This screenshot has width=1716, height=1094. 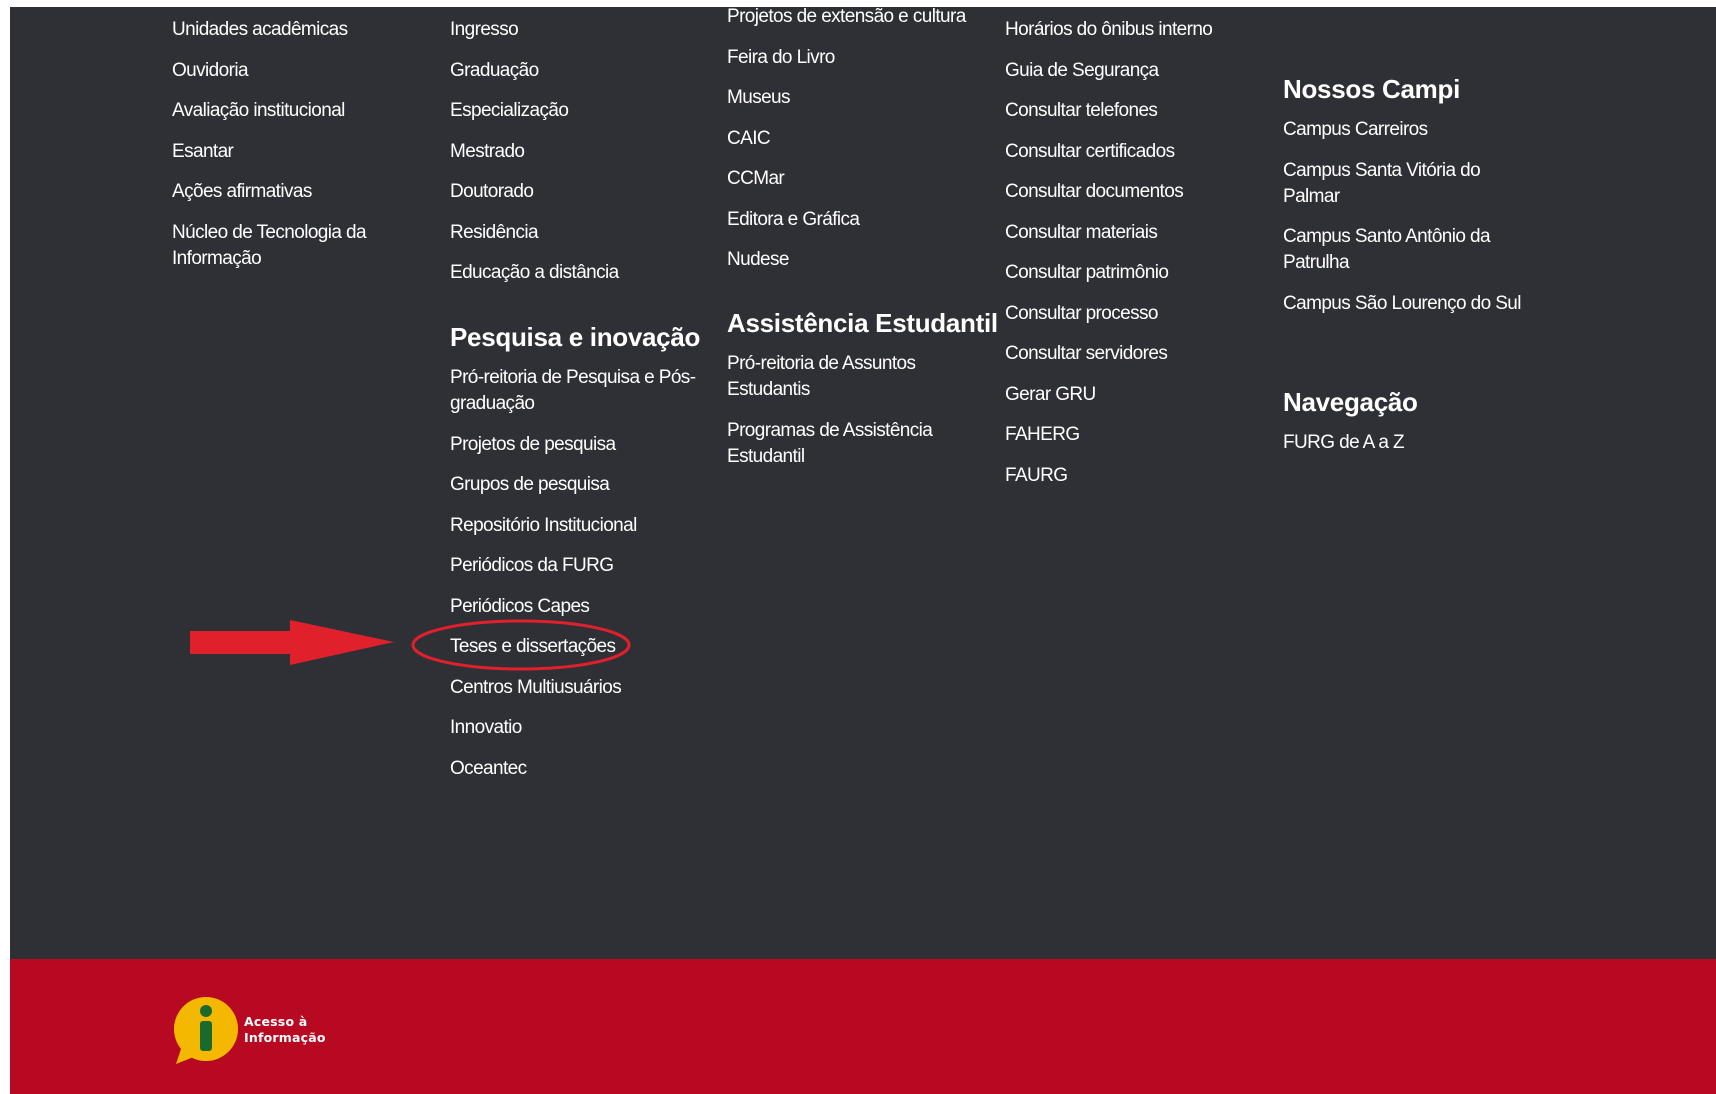 I want to click on link-proreitoria-pesquisa: Pró-reitoria de Pesquisa e Pós-graduação, so click(x=581, y=391).